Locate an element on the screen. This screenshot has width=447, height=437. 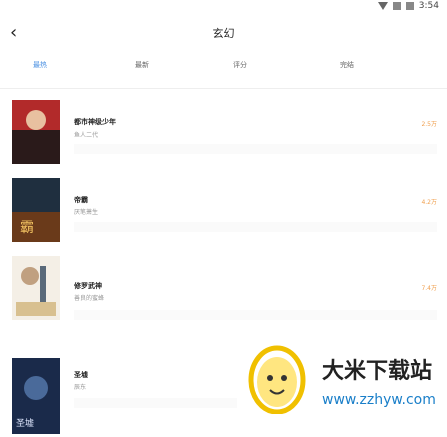
book-title: 都市神级少年 is located at coordinates (95, 122).